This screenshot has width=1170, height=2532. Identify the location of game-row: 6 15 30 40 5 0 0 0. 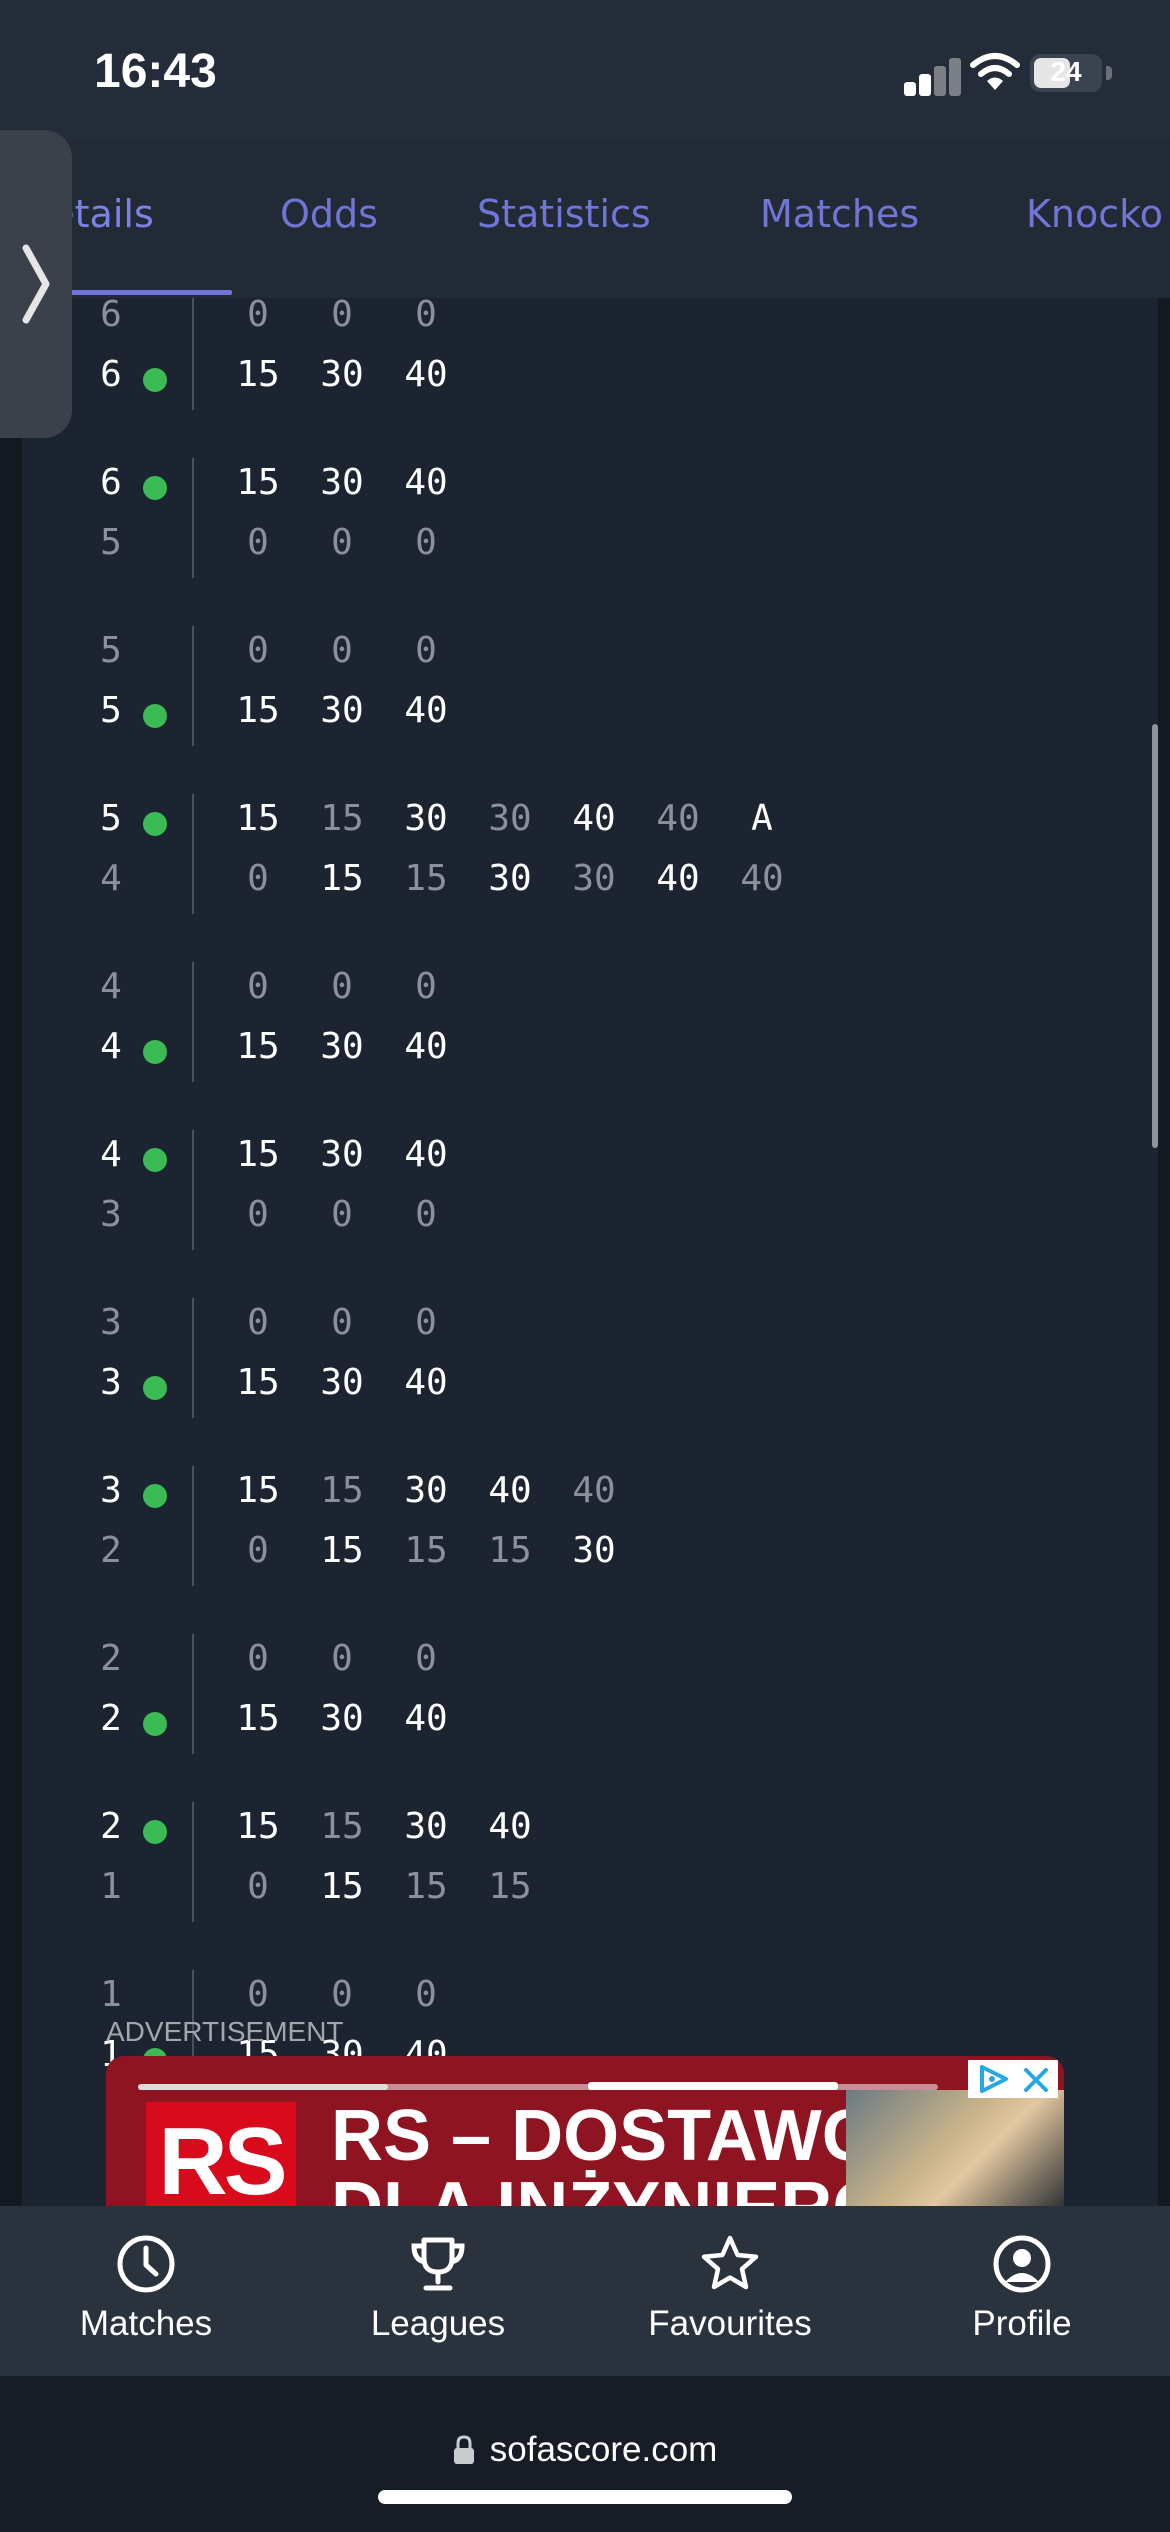
(572, 518).